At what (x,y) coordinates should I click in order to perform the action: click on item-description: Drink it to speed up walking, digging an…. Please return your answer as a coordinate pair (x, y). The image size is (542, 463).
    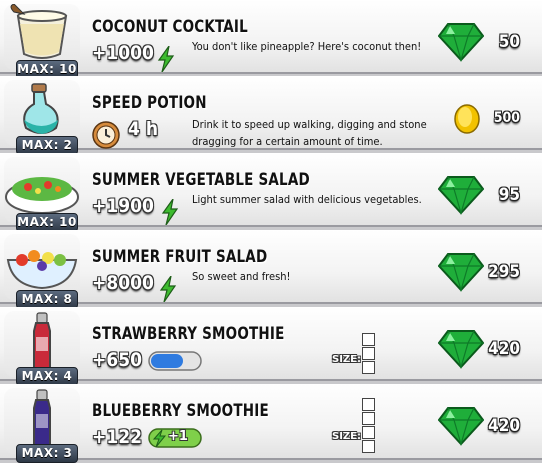
    Looking at the image, I should click on (309, 133).